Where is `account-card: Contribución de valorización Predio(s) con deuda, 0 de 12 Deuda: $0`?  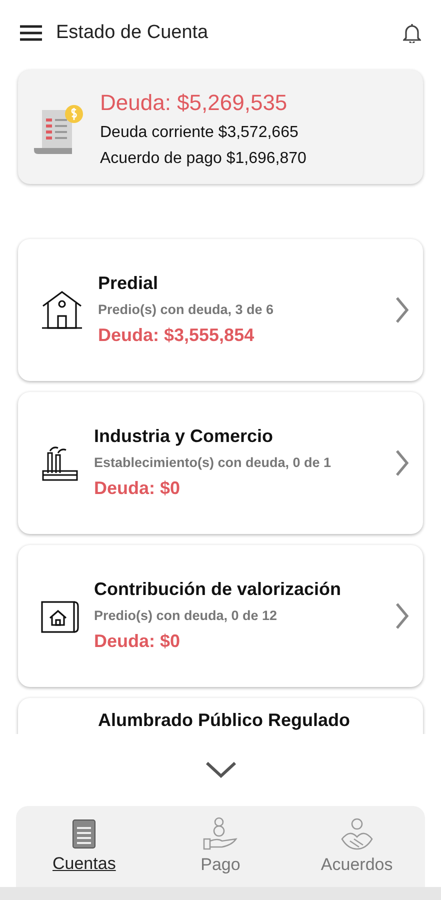 account-card: Contribución de valorización Predio(s) con deuda, 0 de 12 Deuda: $0 is located at coordinates (220, 615).